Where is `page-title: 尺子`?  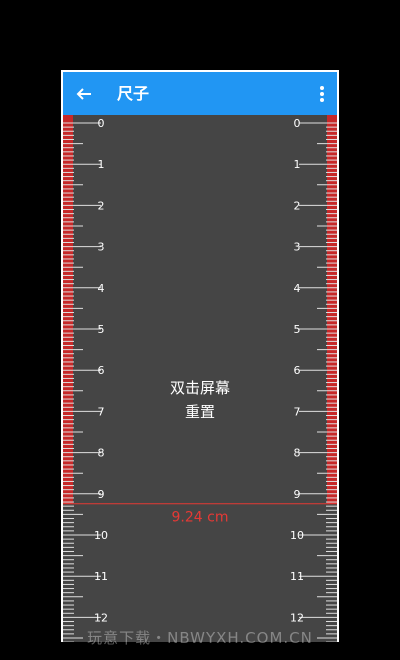
page-title: 尺子 is located at coordinates (133, 93).